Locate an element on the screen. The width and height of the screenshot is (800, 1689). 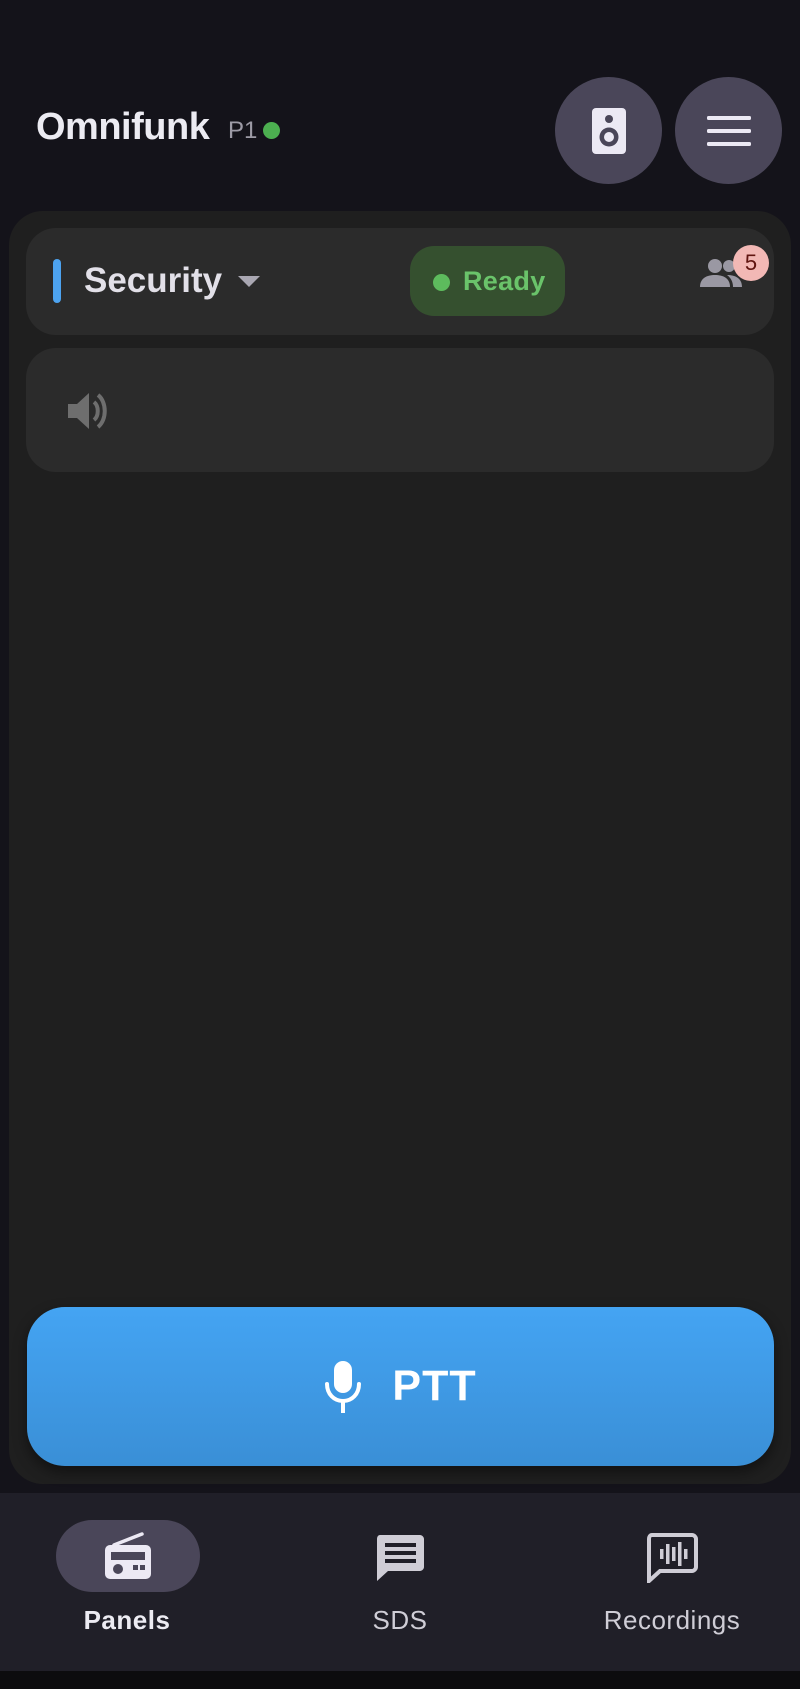
nav-label-panels: Panels is located at coordinates (127, 1620).